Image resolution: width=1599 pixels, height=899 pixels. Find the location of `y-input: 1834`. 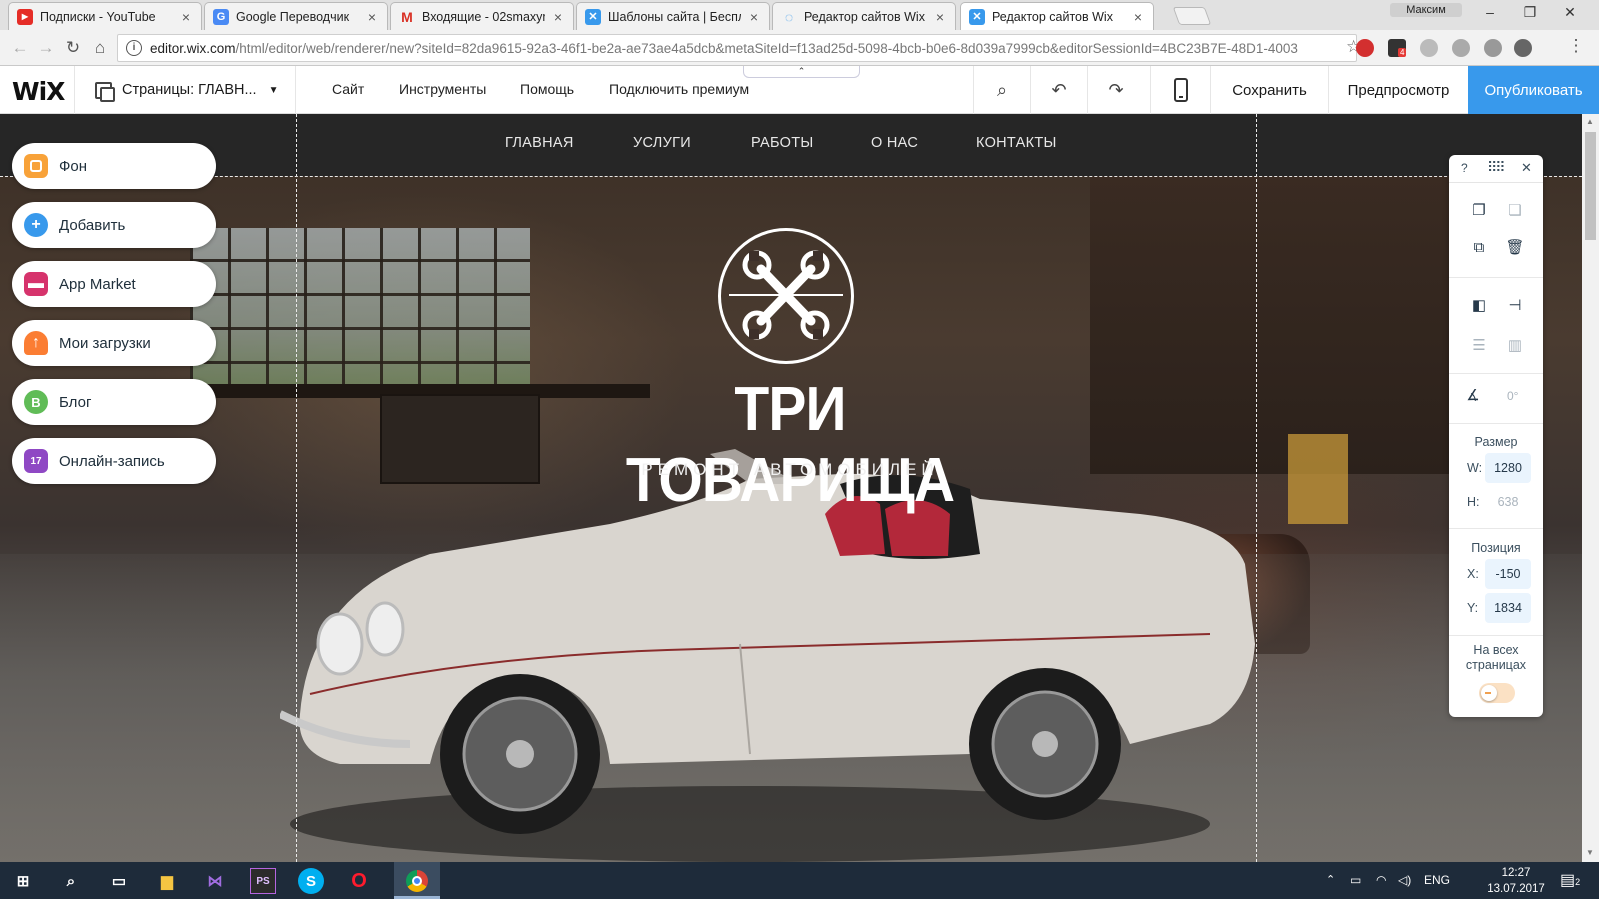

y-input: 1834 is located at coordinates (1508, 608).